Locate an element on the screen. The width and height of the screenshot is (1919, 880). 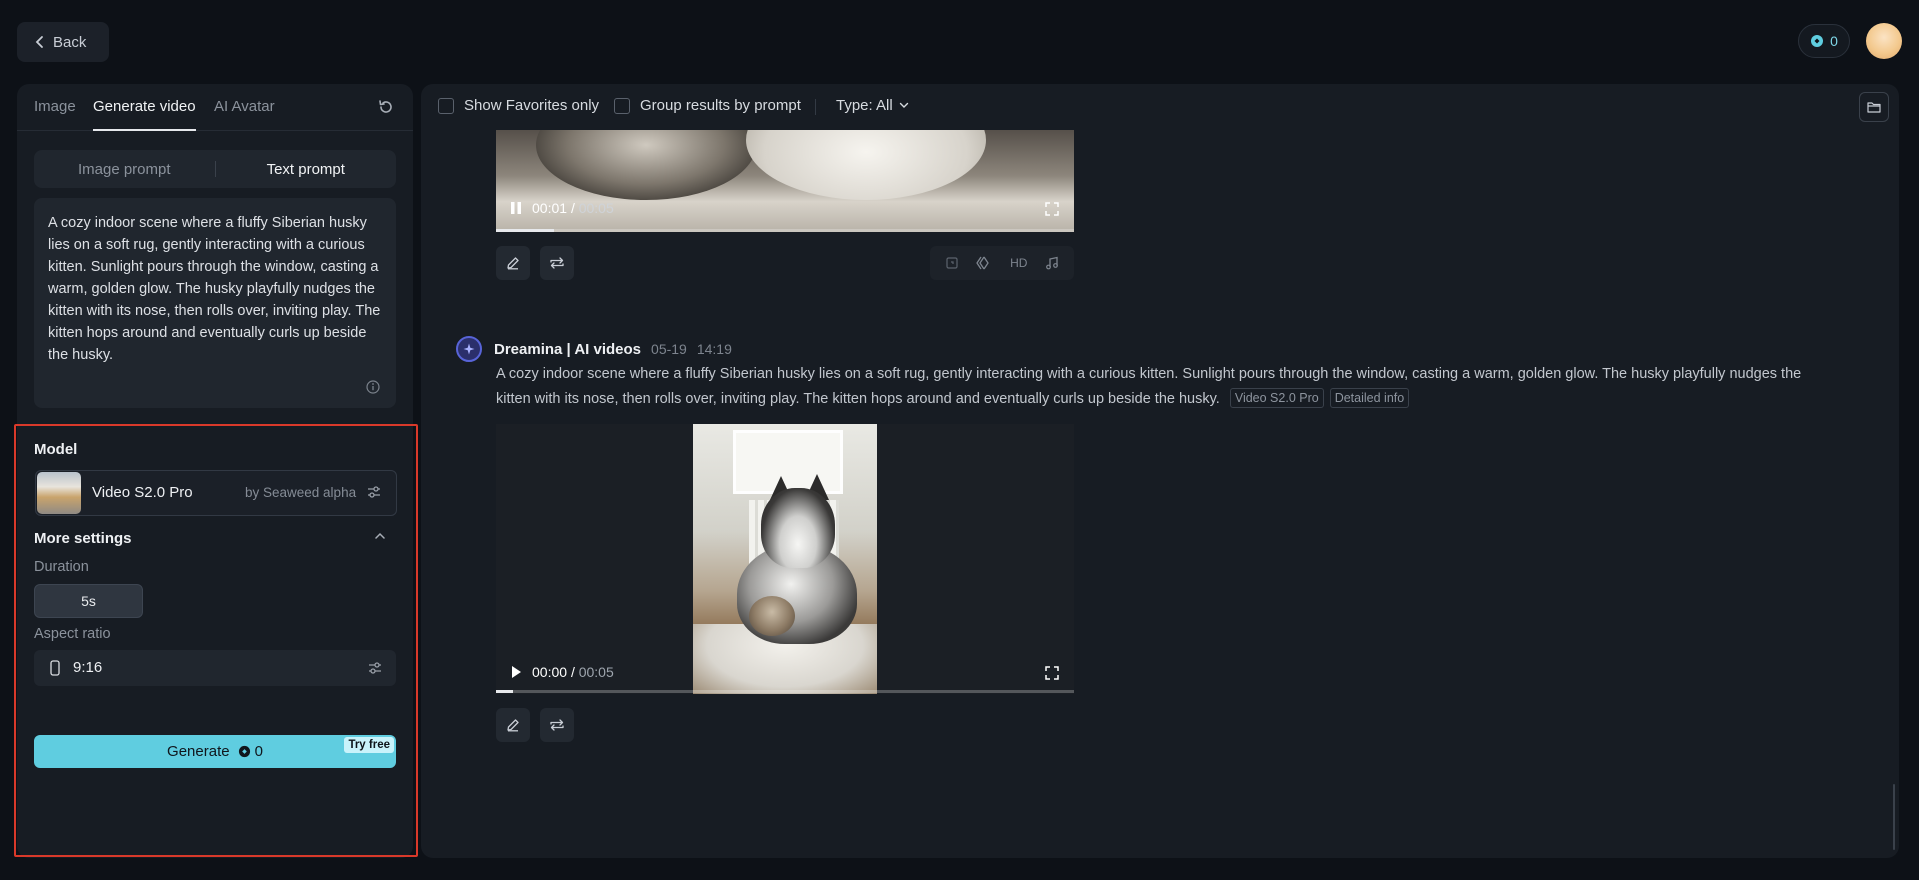
tab-image: Image is located at coordinates (55, 106).